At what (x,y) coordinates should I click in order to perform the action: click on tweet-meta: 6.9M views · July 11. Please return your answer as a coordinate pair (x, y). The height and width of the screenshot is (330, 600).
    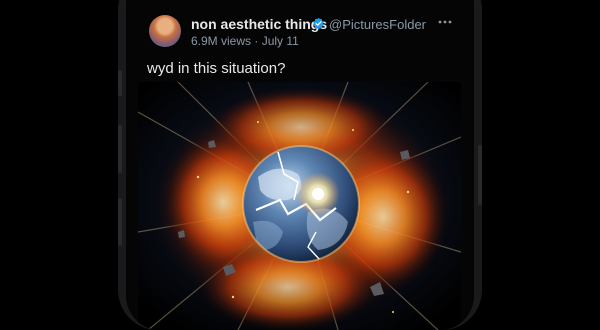
    Looking at the image, I should click on (245, 41).